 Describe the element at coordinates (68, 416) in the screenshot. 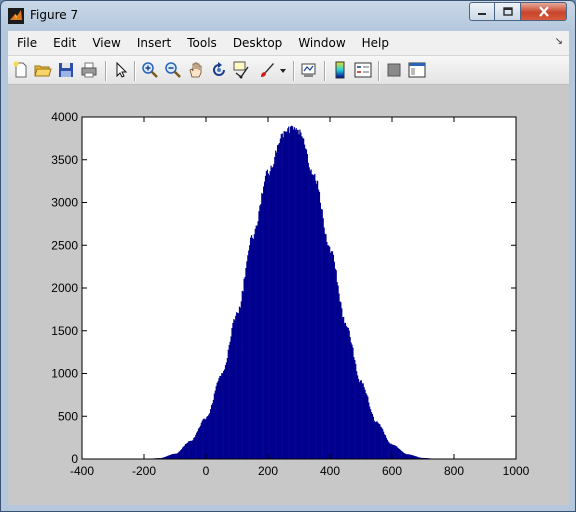

I see `y-tick-label: 500` at that location.